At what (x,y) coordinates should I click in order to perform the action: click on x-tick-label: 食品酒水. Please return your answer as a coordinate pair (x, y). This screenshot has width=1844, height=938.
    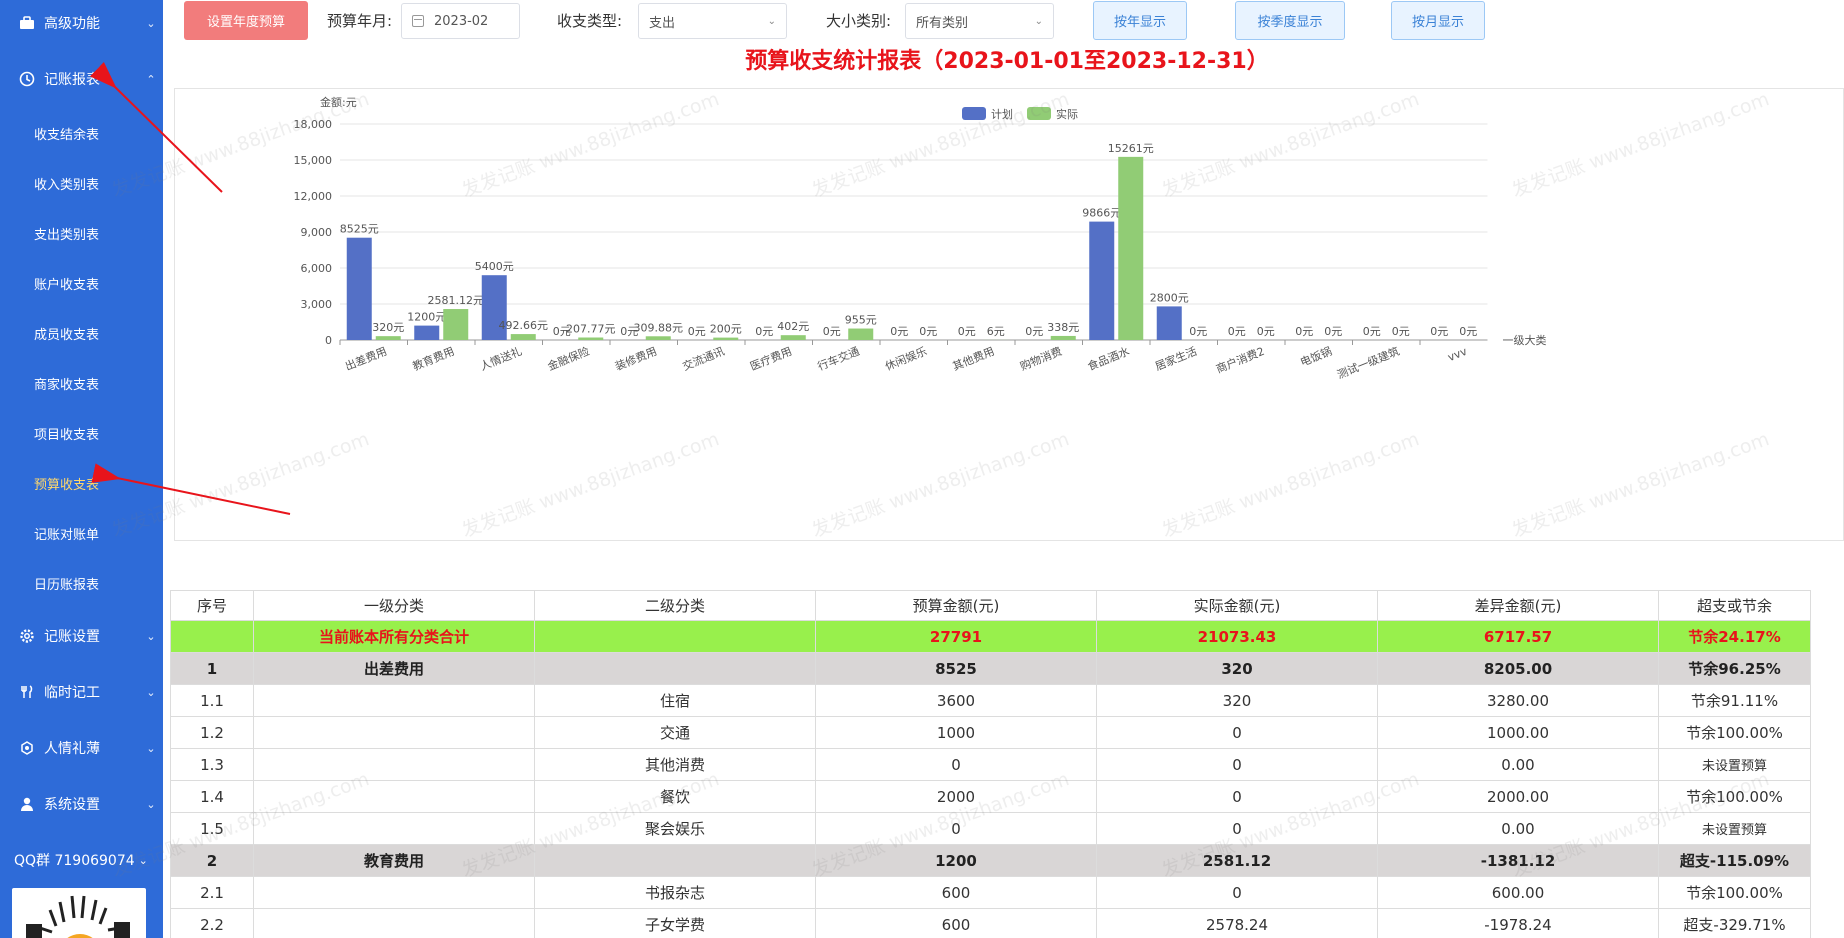
    Looking at the image, I should click on (1108, 358).